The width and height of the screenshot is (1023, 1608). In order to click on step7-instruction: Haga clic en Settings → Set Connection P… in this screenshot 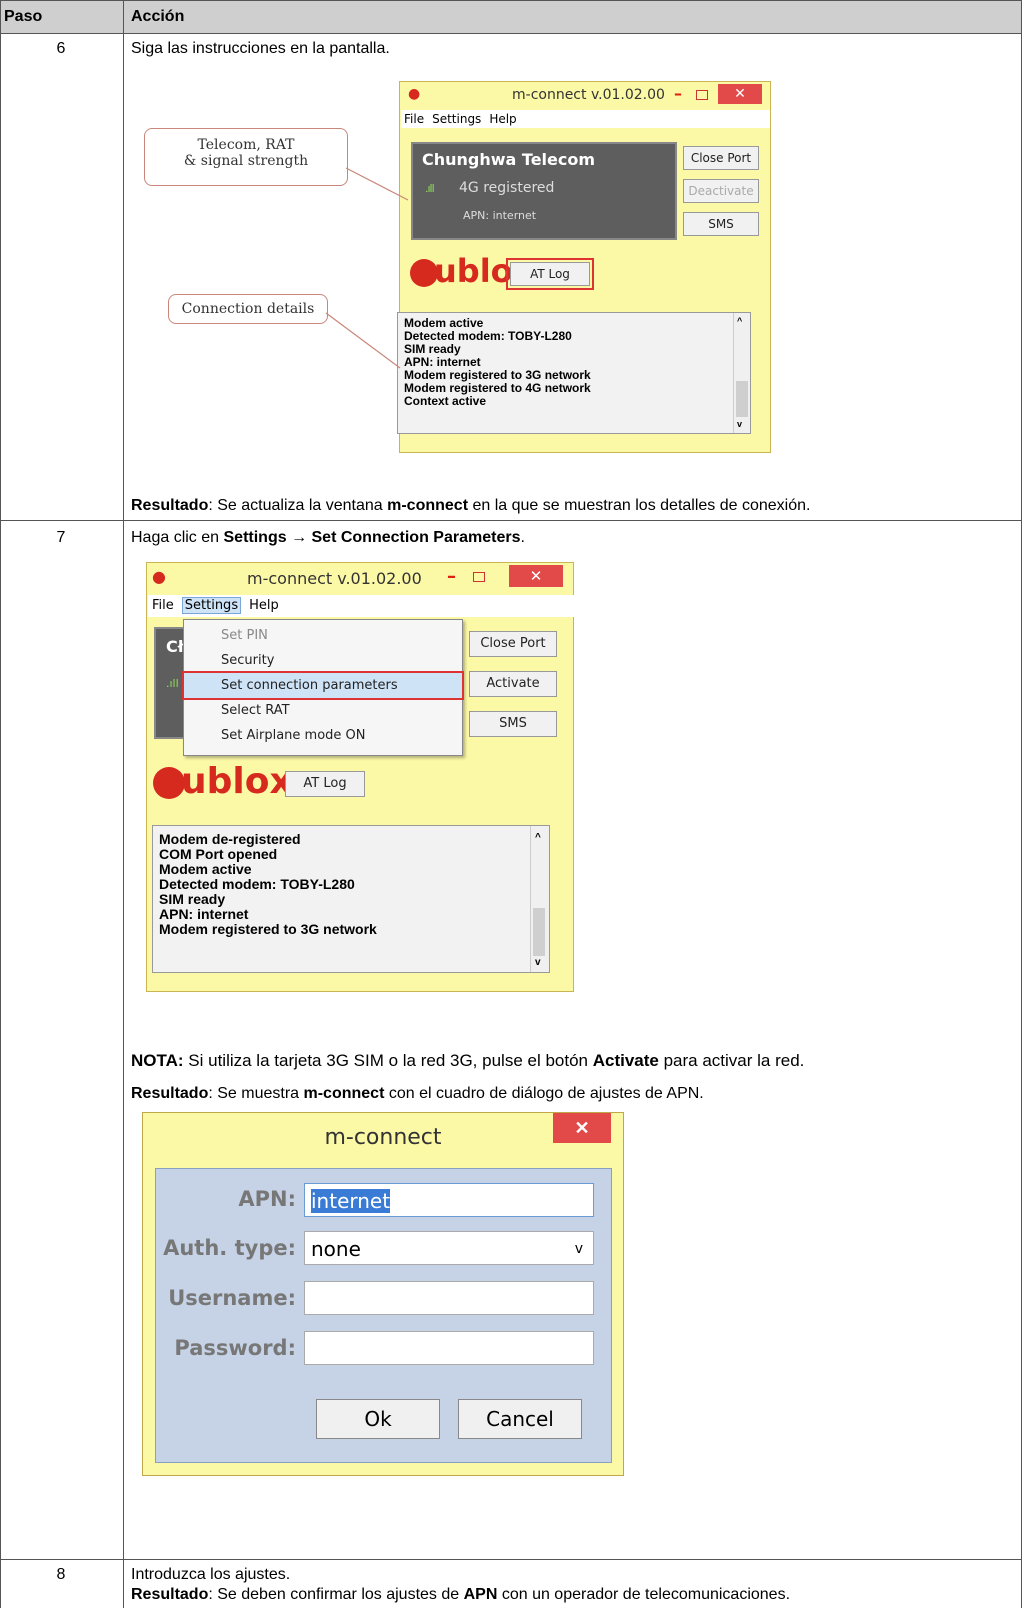, I will do `click(328, 538)`.